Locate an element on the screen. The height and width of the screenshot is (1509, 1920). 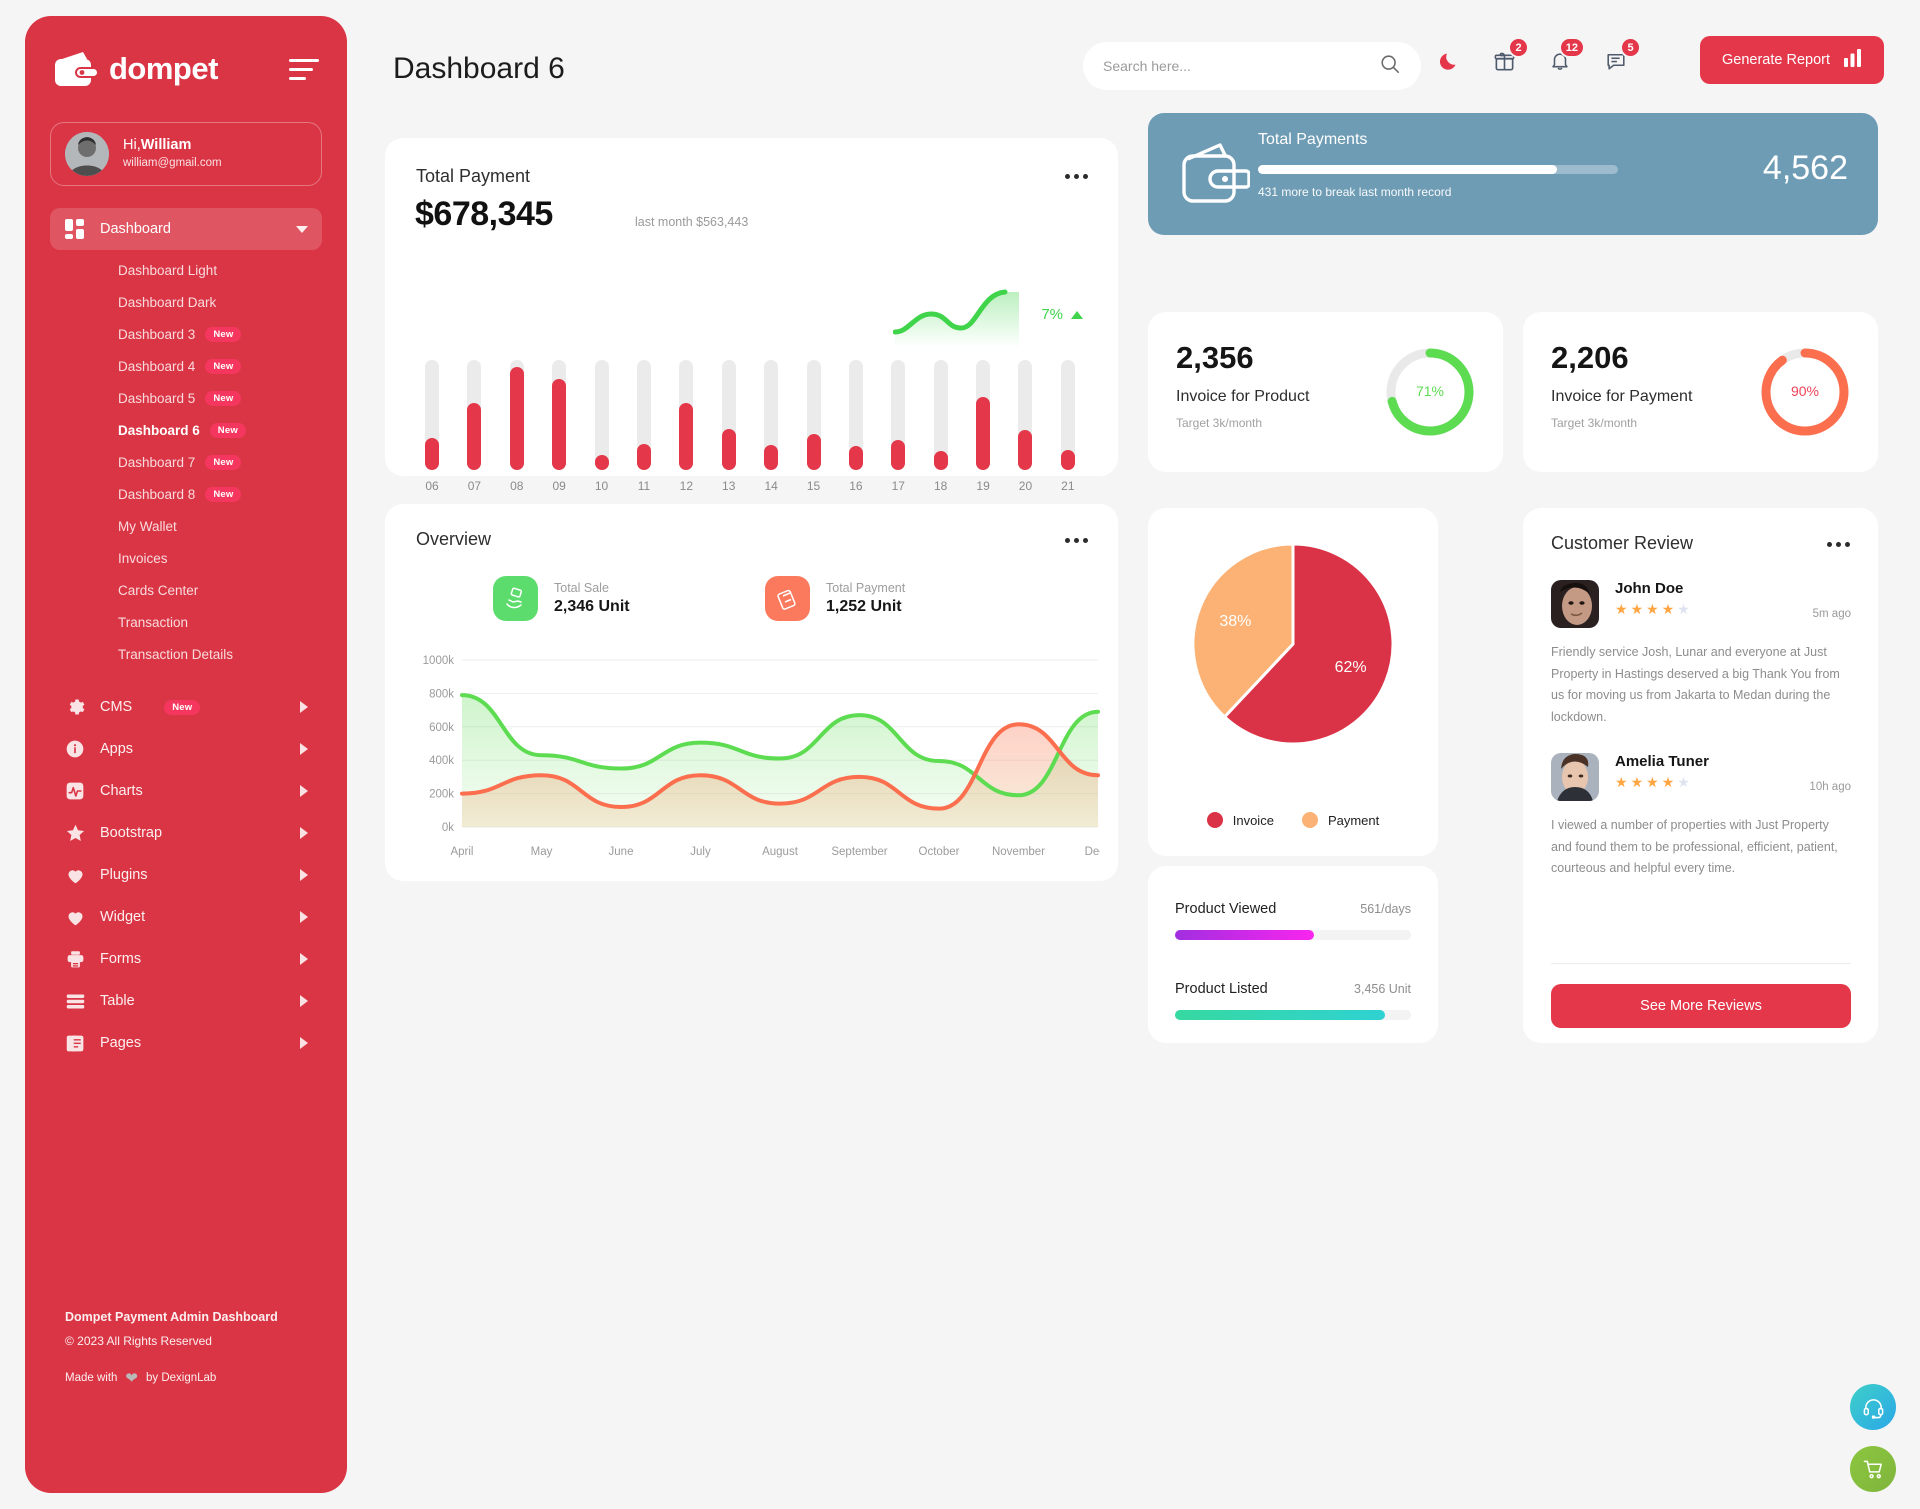
search-bar is located at coordinates (1252, 66).